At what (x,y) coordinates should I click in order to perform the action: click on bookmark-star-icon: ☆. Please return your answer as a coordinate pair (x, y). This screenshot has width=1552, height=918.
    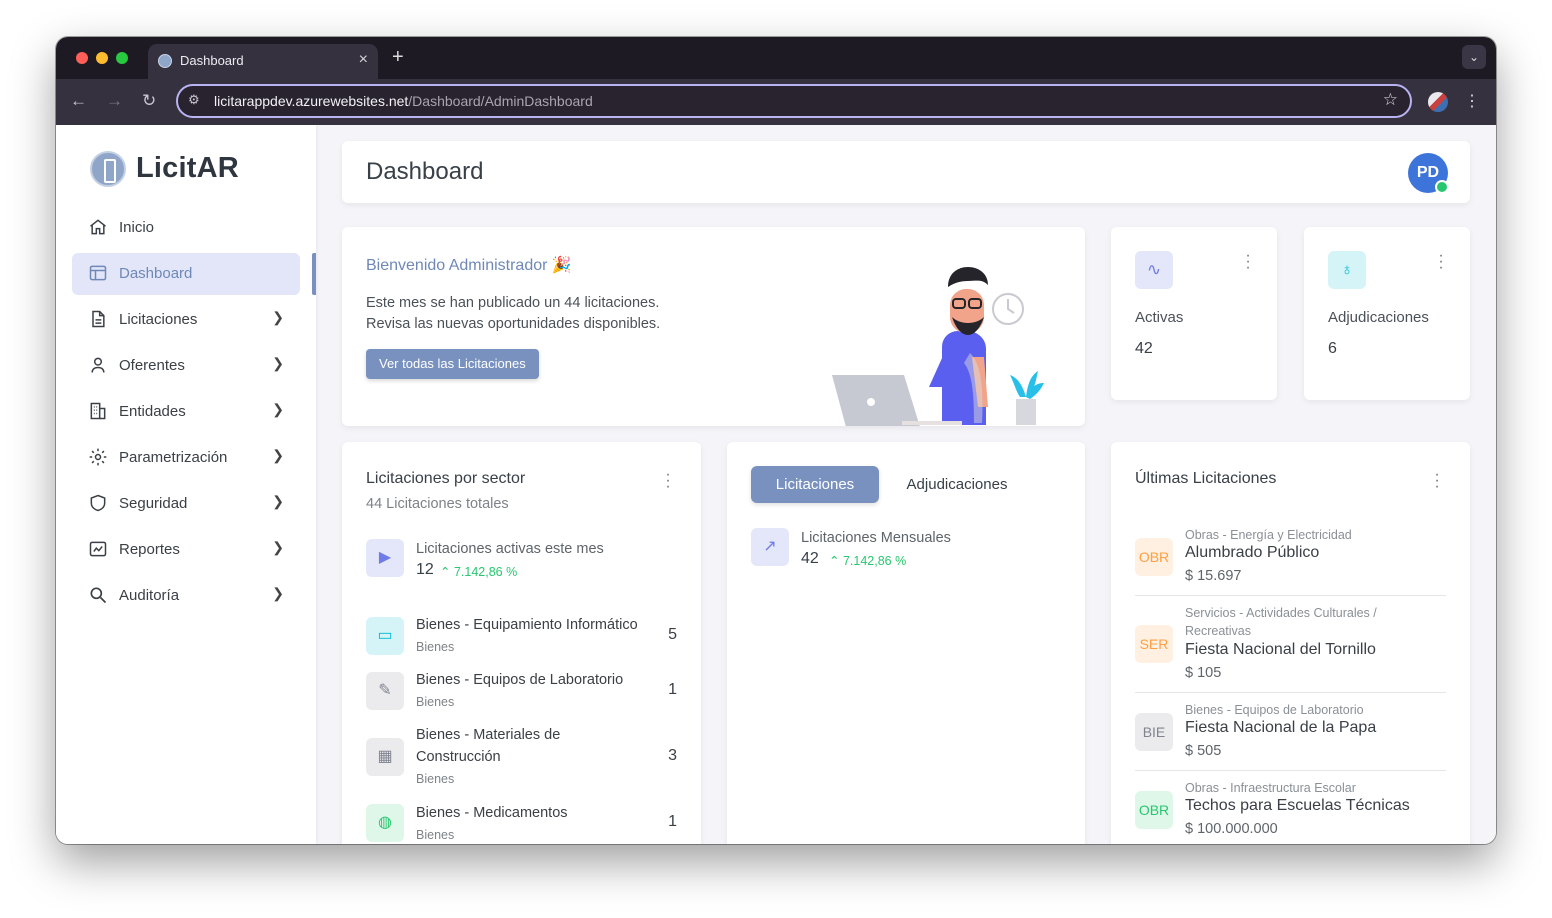
    Looking at the image, I should click on (1390, 100).